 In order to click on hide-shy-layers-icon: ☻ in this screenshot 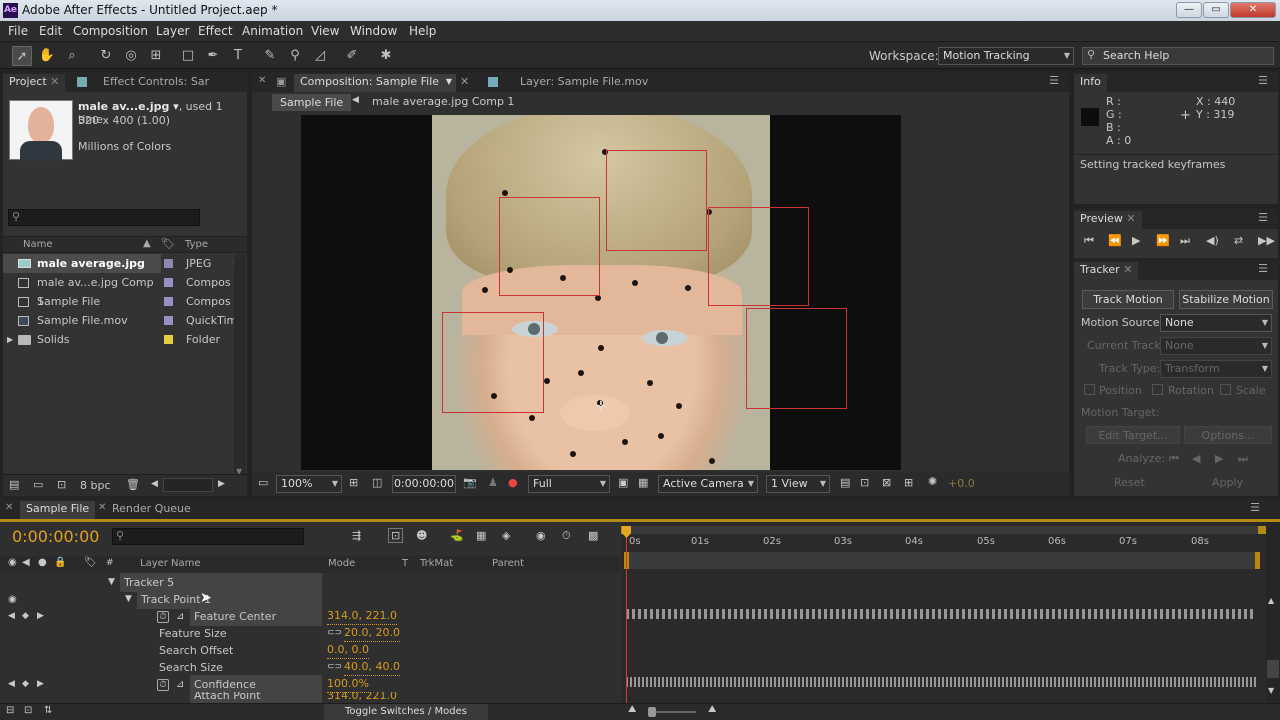, I will do `click(421, 535)`.